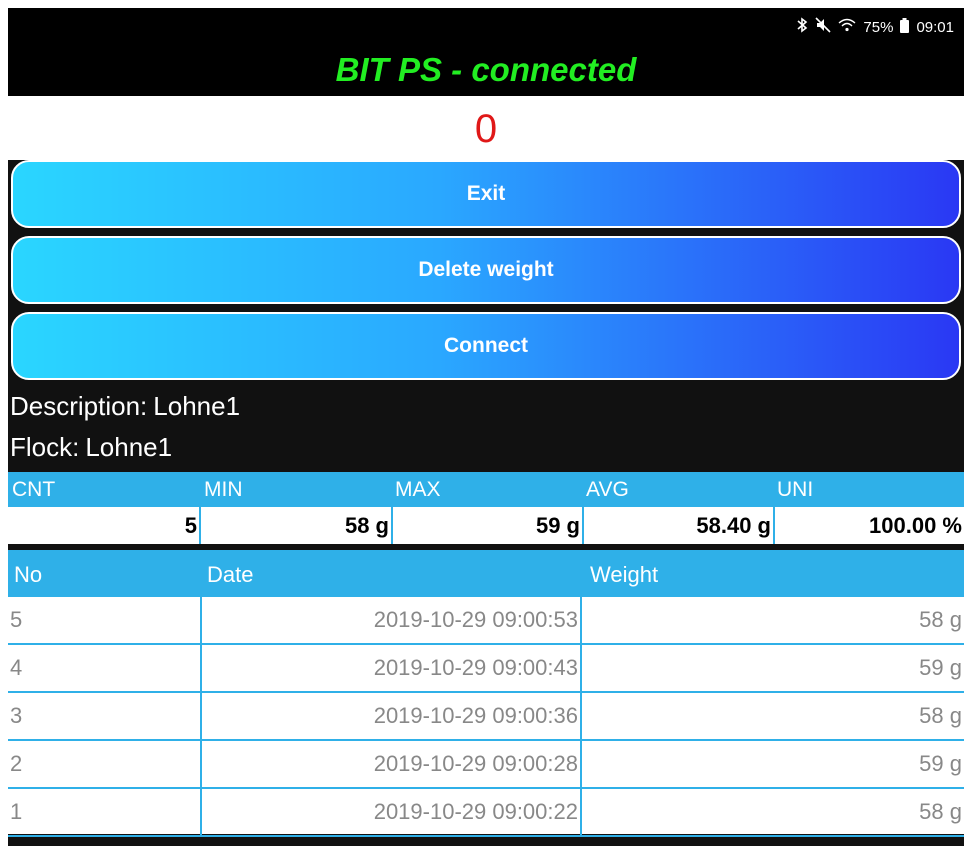 Image resolution: width=964 pixels, height=846 pixels. What do you see at coordinates (905, 27) in the screenshot?
I see `battery-icon` at bounding box center [905, 27].